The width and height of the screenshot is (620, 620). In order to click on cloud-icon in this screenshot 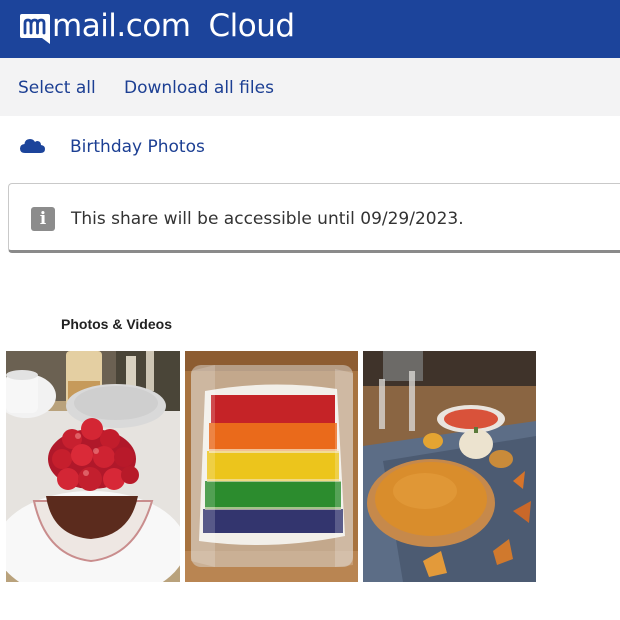, I will do `click(32, 146)`.